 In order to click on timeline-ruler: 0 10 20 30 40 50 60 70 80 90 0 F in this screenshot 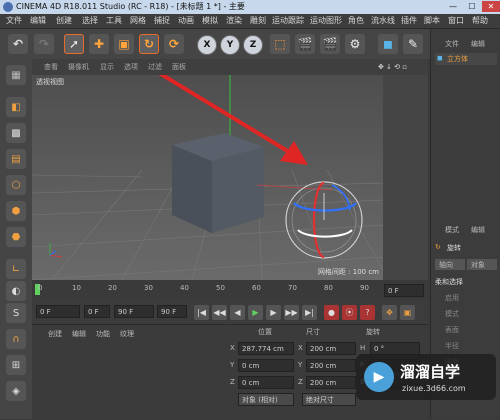, I will do `click(230, 290)`.